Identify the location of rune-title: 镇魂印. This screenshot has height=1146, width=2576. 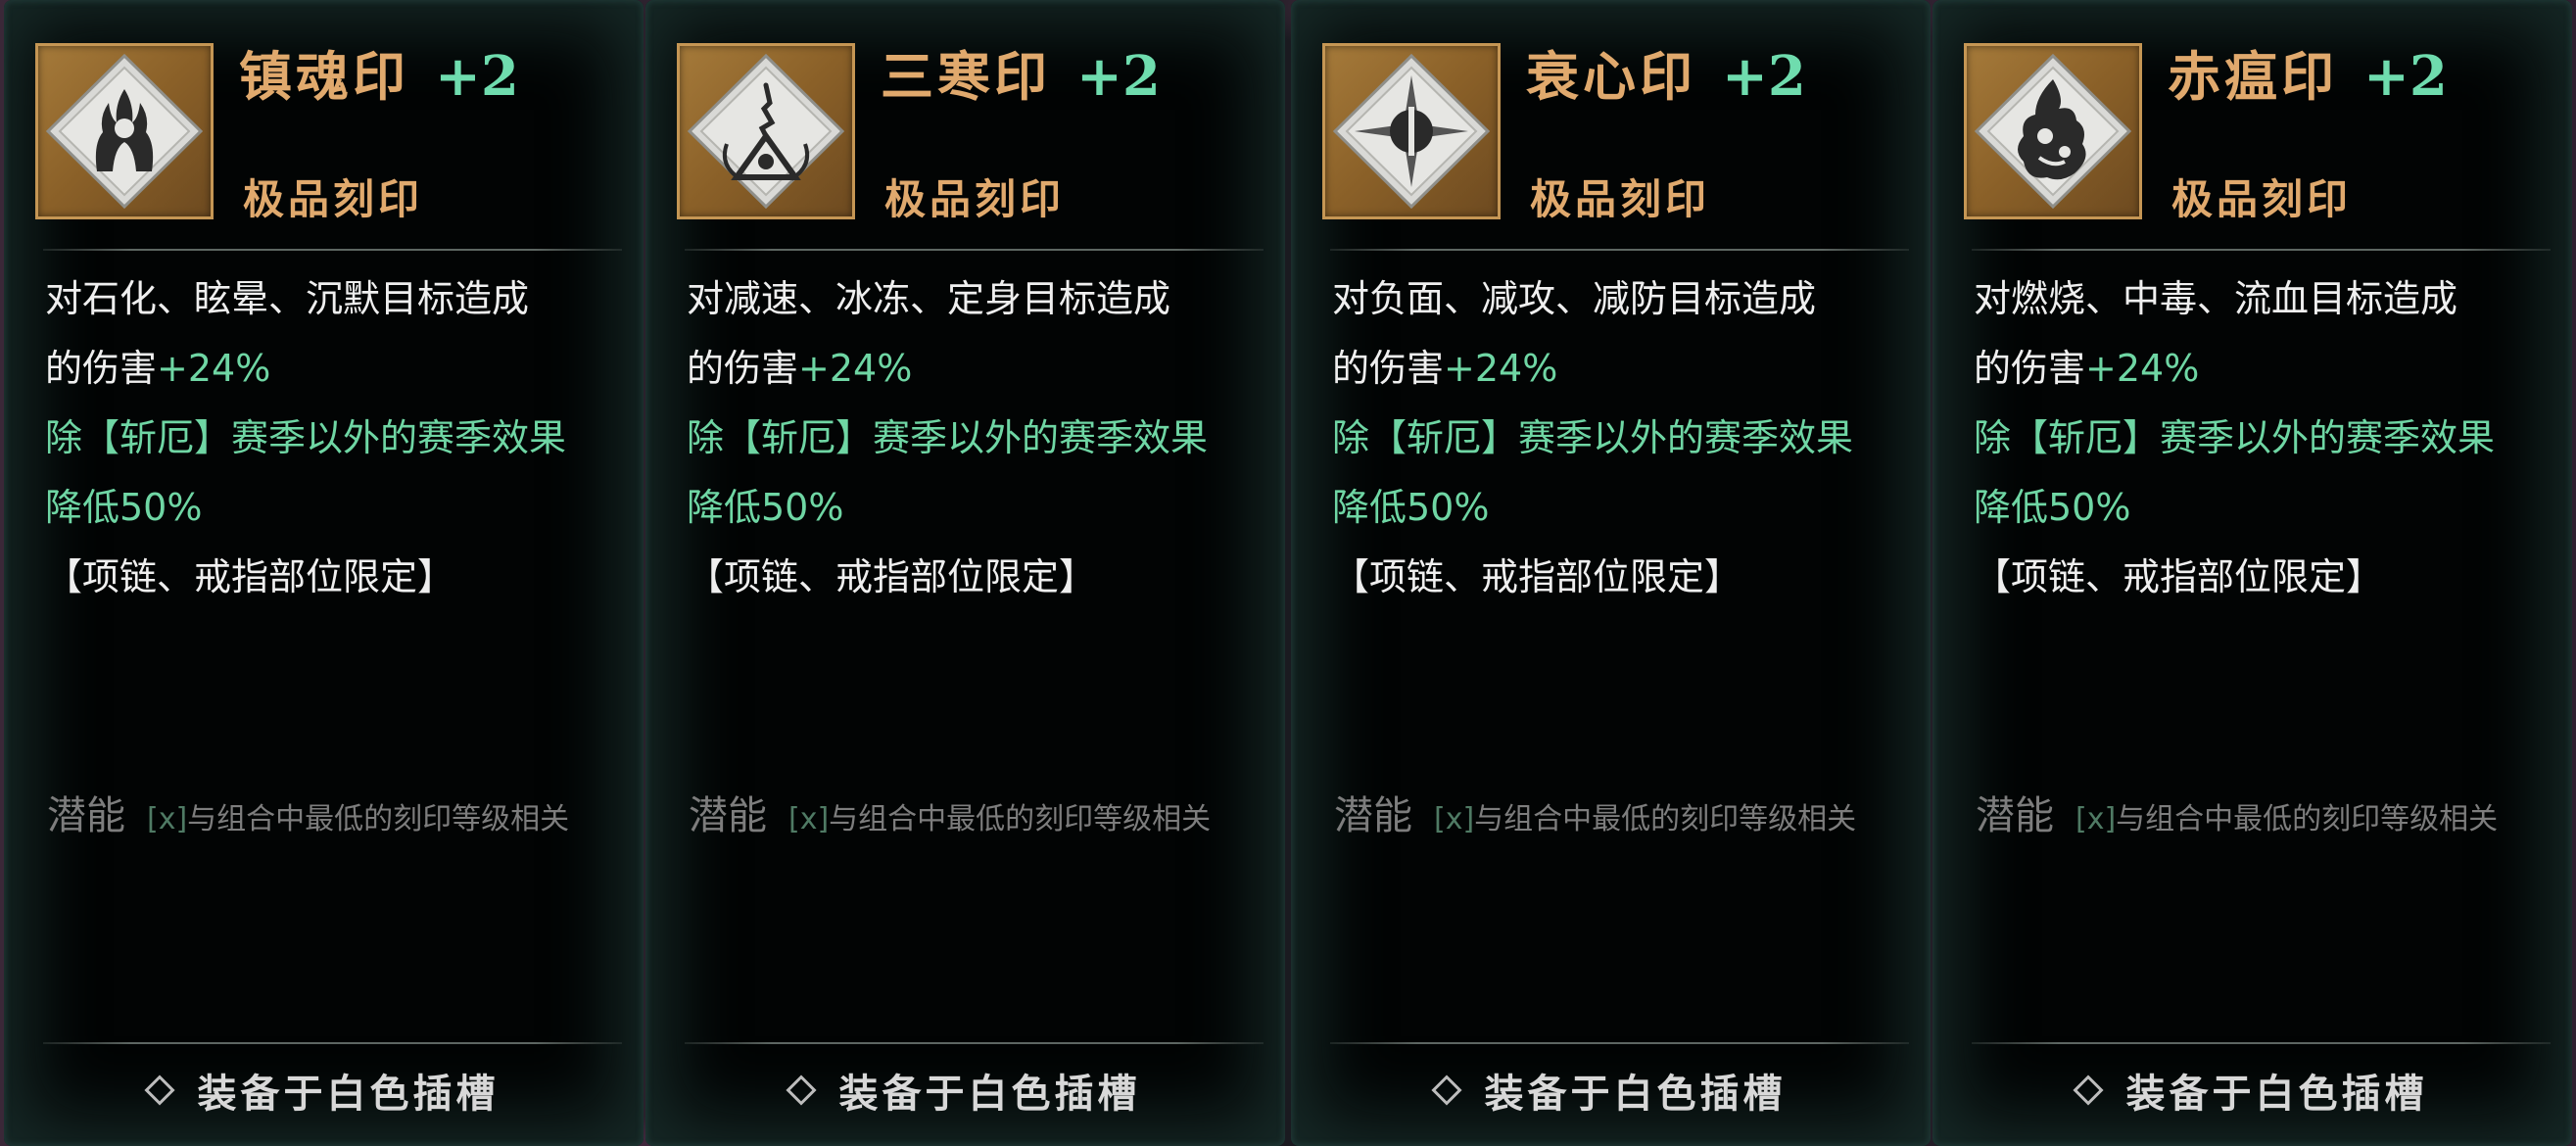
(324, 76).